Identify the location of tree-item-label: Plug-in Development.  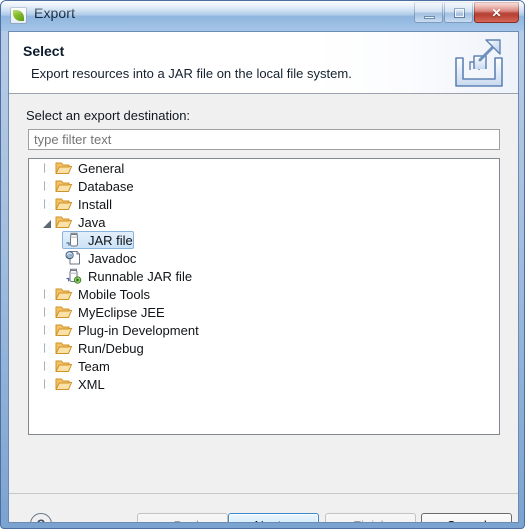
(138, 330).